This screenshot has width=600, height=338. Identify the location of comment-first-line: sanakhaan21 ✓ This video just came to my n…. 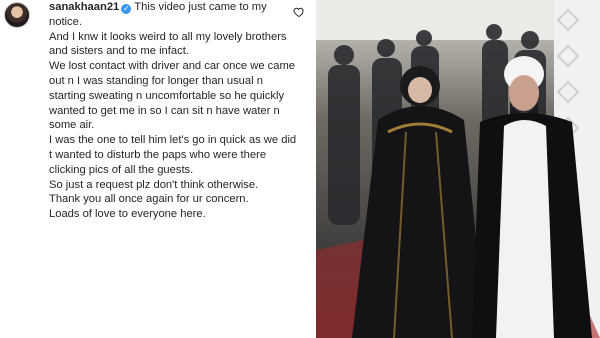
(174, 15).